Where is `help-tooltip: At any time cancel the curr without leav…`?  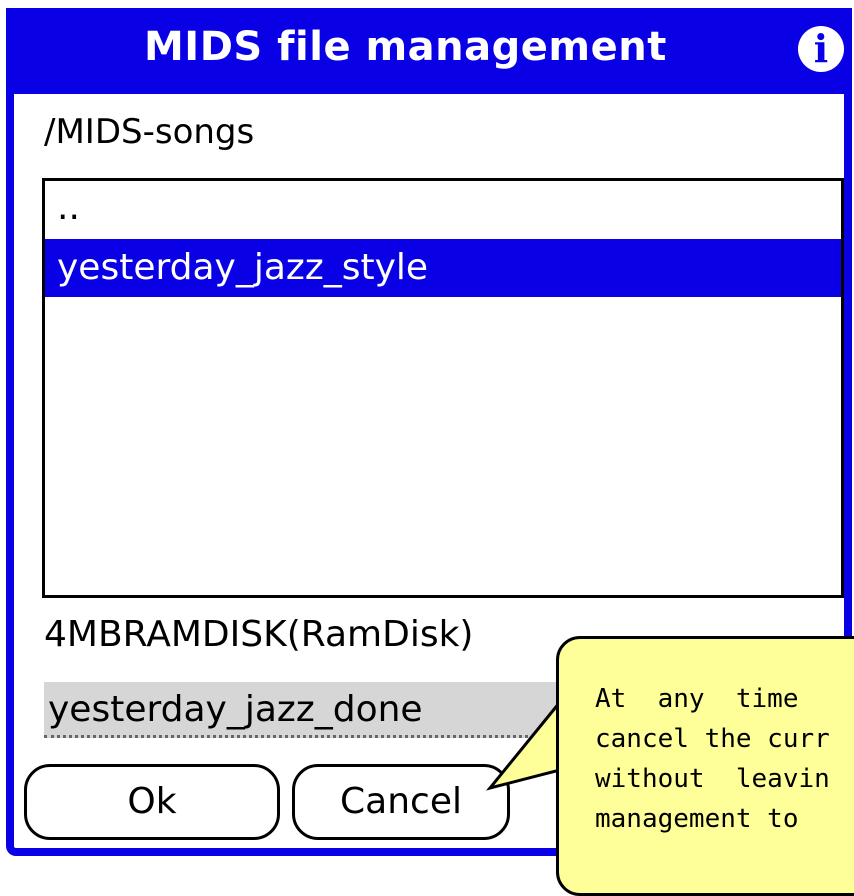 help-tooltip: At any time cancel the curr without leav… is located at coordinates (705, 766).